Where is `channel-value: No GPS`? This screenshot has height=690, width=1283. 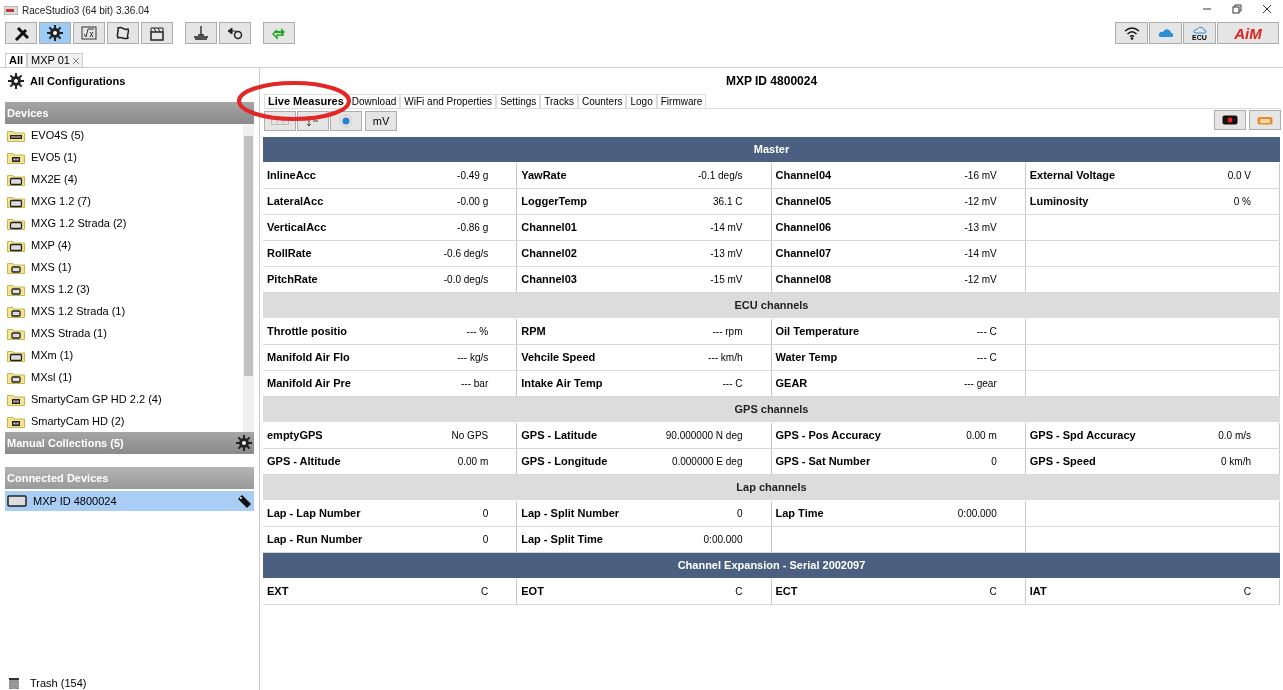 channel-value: No GPS is located at coordinates (470, 436).